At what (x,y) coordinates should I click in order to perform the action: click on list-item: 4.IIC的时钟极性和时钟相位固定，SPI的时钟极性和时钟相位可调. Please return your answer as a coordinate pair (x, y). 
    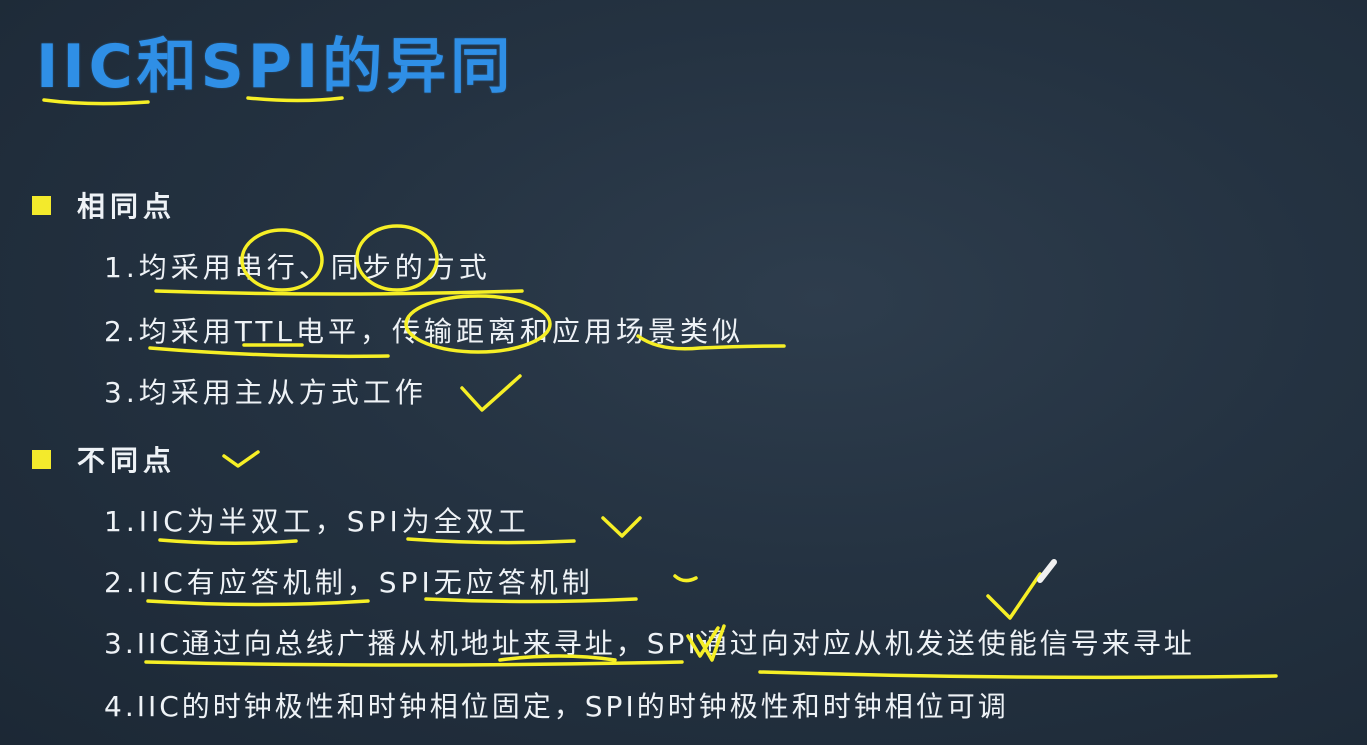
    Looking at the image, I should click on (556, 706).